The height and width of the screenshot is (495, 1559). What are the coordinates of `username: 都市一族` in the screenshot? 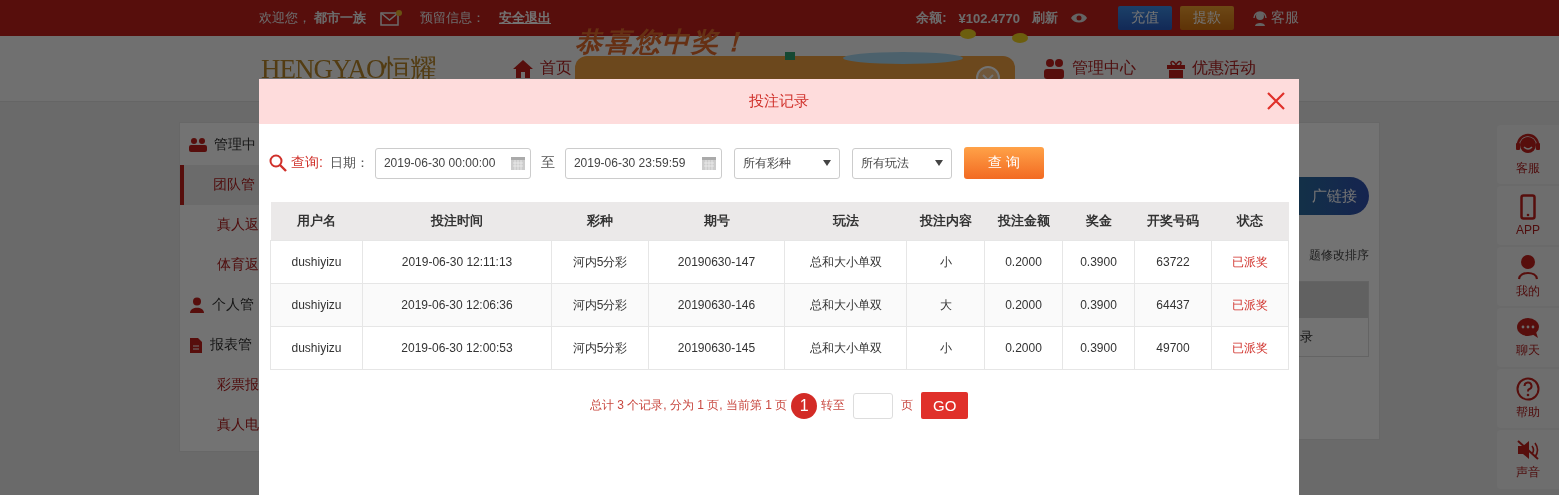 It's located at (340, 18).